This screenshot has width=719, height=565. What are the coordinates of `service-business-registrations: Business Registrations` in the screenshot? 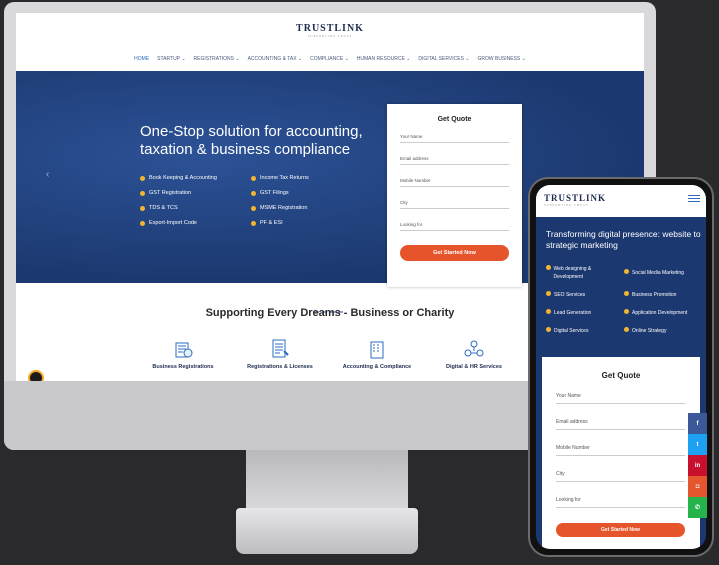 It's located at (183, 354).